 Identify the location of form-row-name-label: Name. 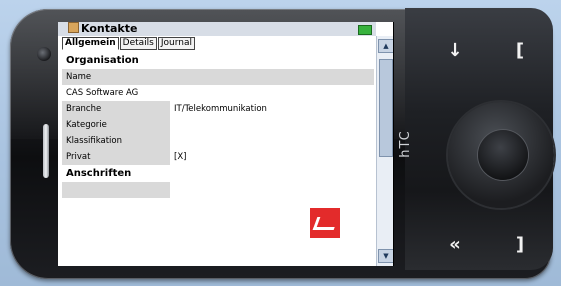
(218, 77).